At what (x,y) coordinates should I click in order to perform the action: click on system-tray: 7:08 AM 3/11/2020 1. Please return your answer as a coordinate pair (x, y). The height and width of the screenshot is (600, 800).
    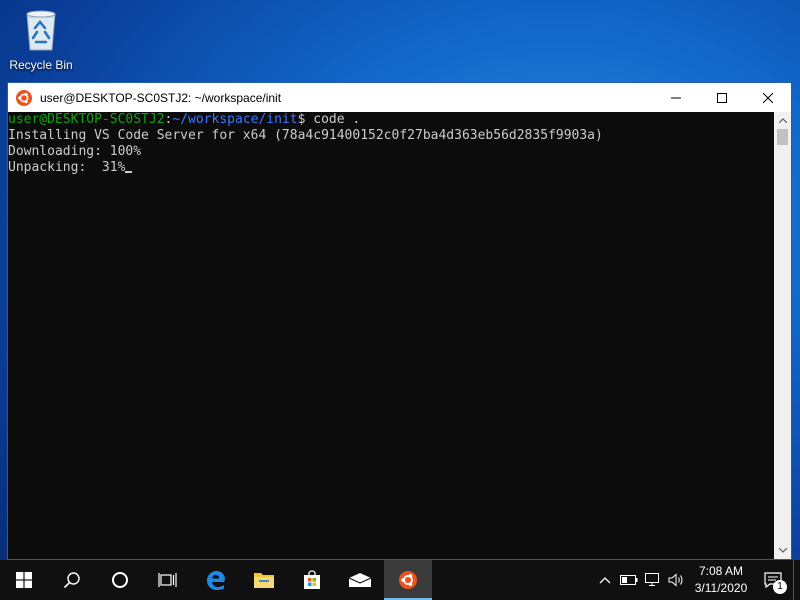
    Looking at the image, I should click on (696, 580).